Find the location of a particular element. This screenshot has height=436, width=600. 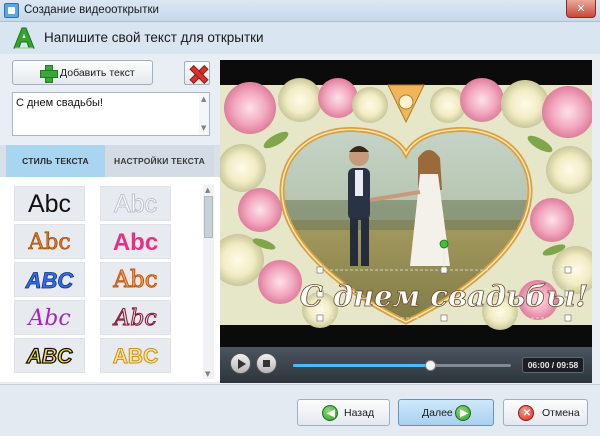

overlay-text: С днем свадьбы! is located at coordinates (444, 296).